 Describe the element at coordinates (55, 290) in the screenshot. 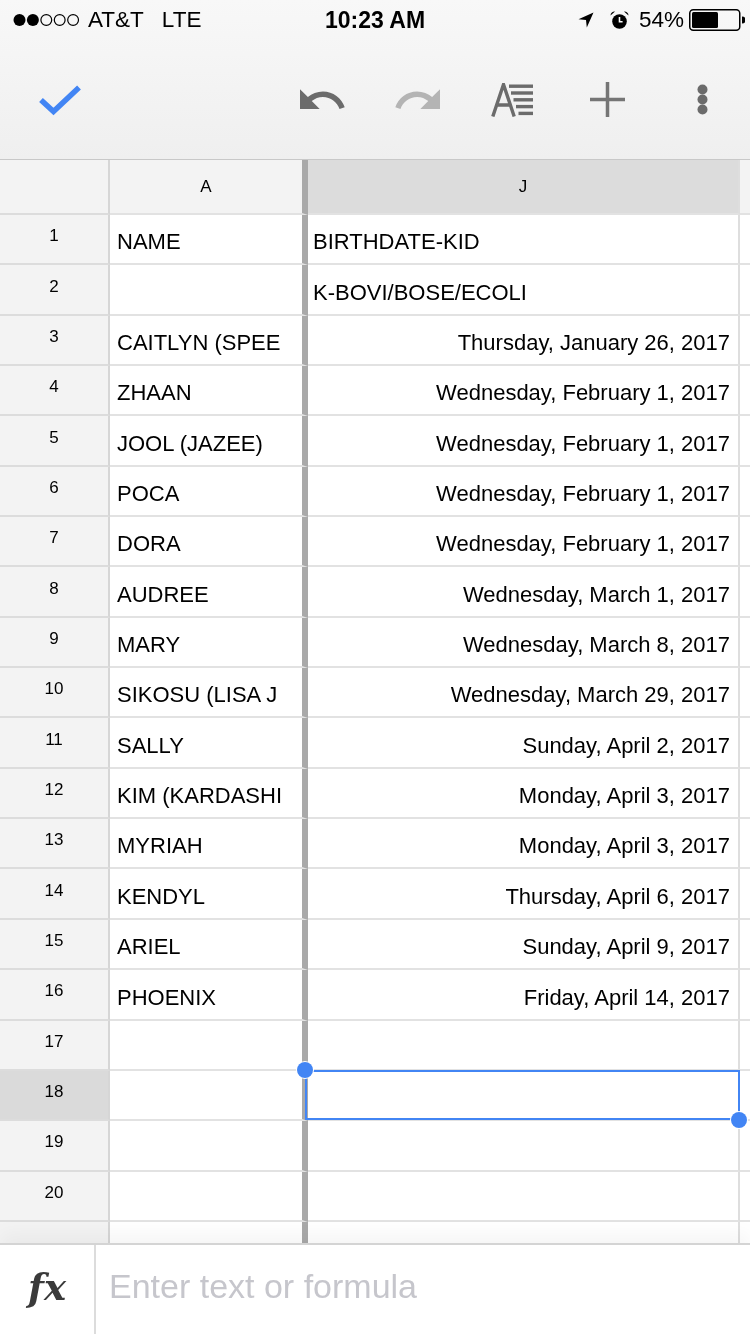

I see `row-header: 2` at that location.